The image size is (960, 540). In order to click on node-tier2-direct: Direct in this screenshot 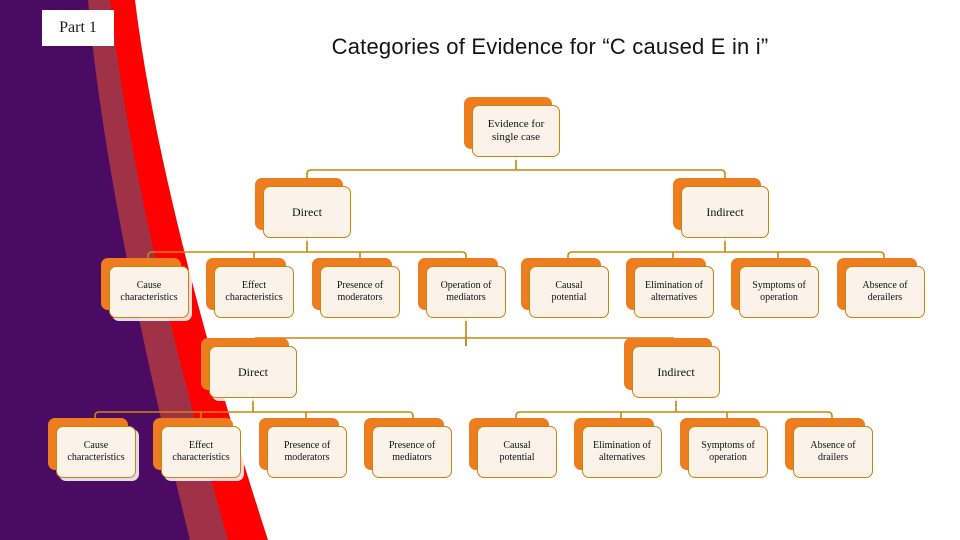, I will do `click(249, 368)`.